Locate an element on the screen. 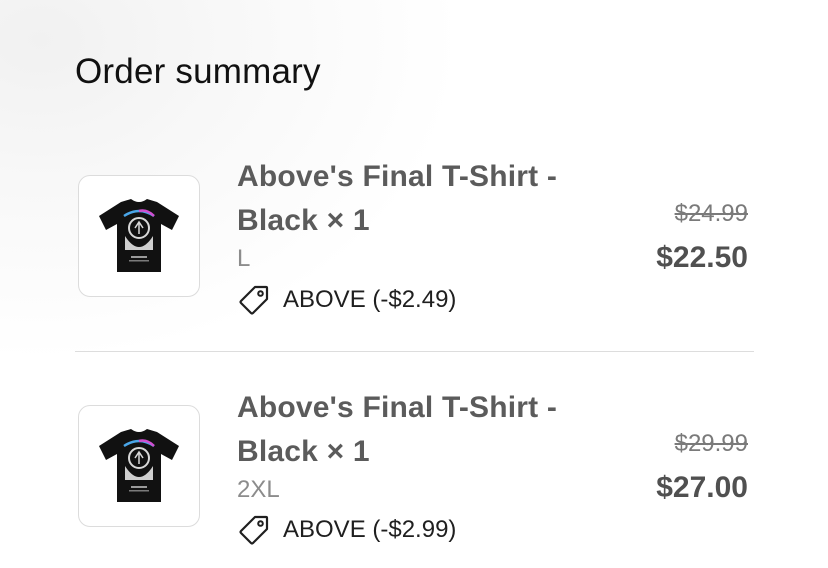 Image resolution: width=828 pixels, height=568 pixels. discount-row: ABOVE (-$2.49) is located at coordinates (346, 300).